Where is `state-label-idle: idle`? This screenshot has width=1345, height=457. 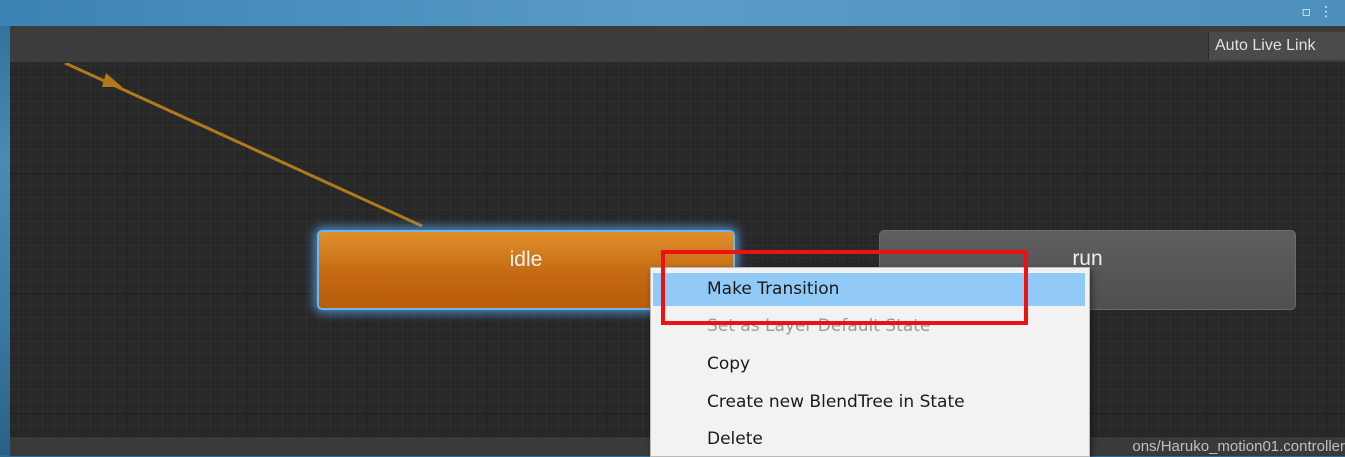
state-label-idle: idle is located at coordinates (526, 259).